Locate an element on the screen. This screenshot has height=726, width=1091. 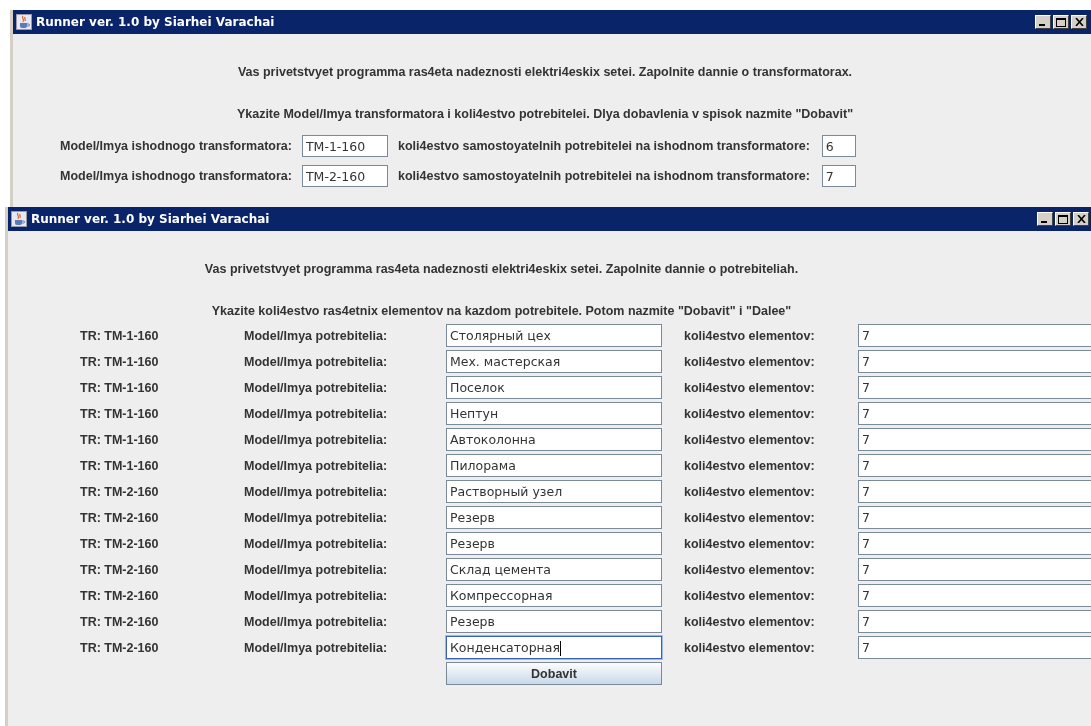
input-field: Растворный узел is located at coordinates (554, 491).